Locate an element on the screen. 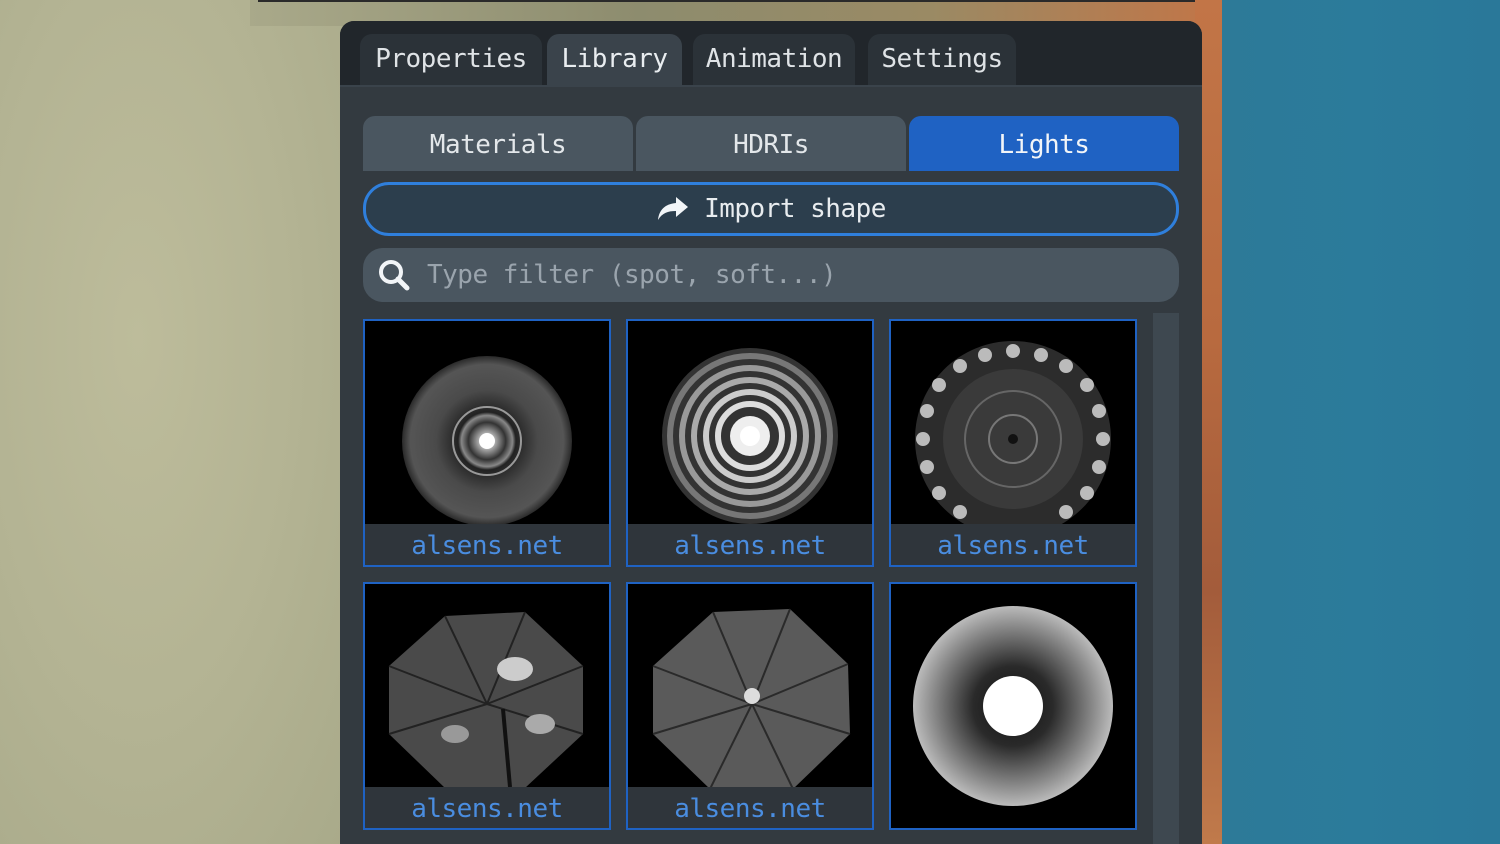 Image resolution: width=1500 pixels, height=844 pixels. filter-input is located at coordinates (803, 275).